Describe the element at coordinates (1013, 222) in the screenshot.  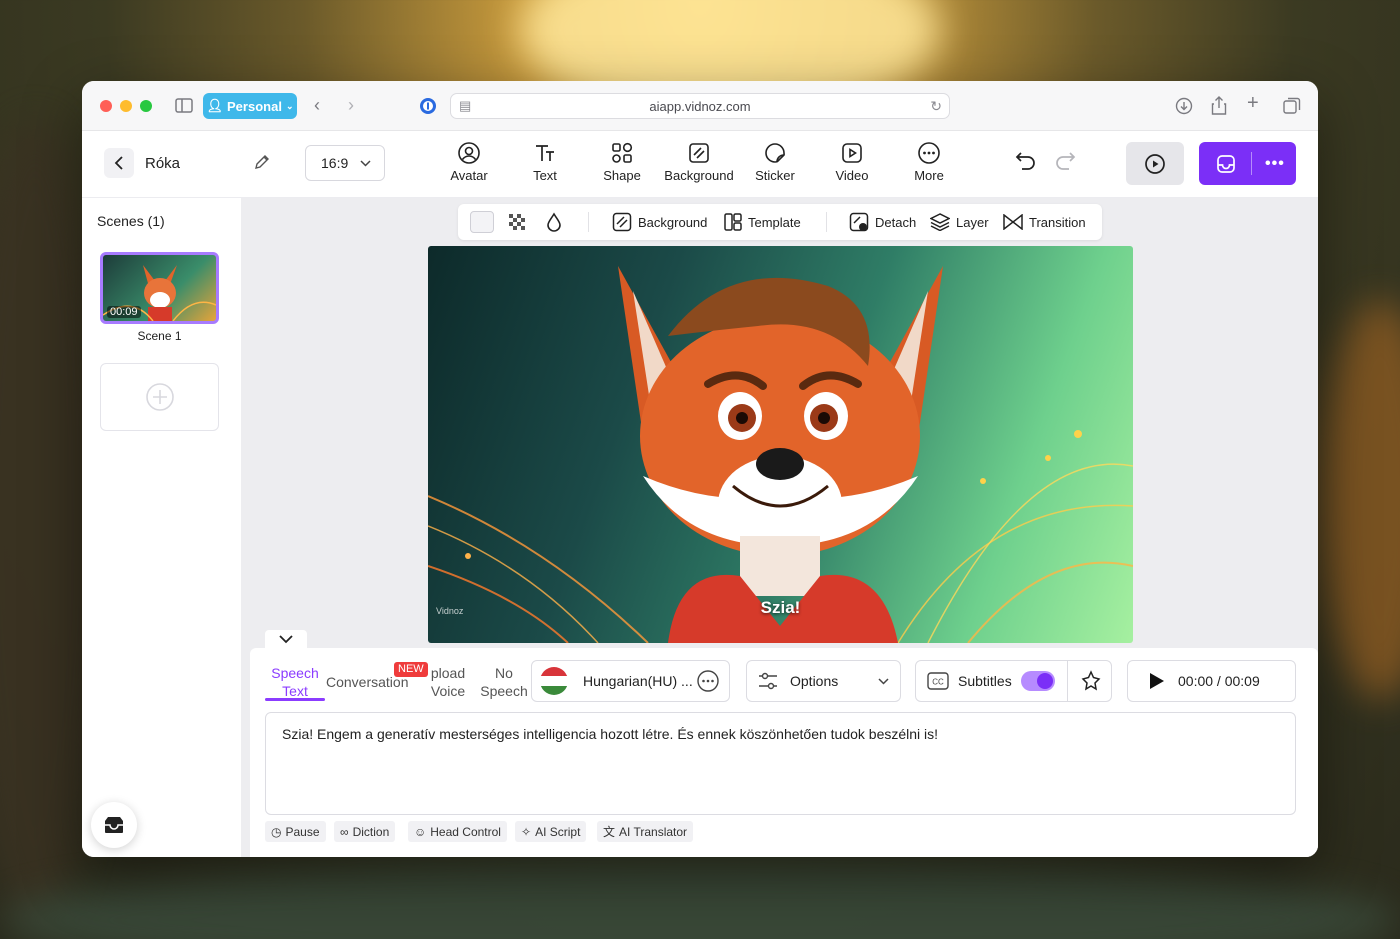
I see `transition-icon` at that location.